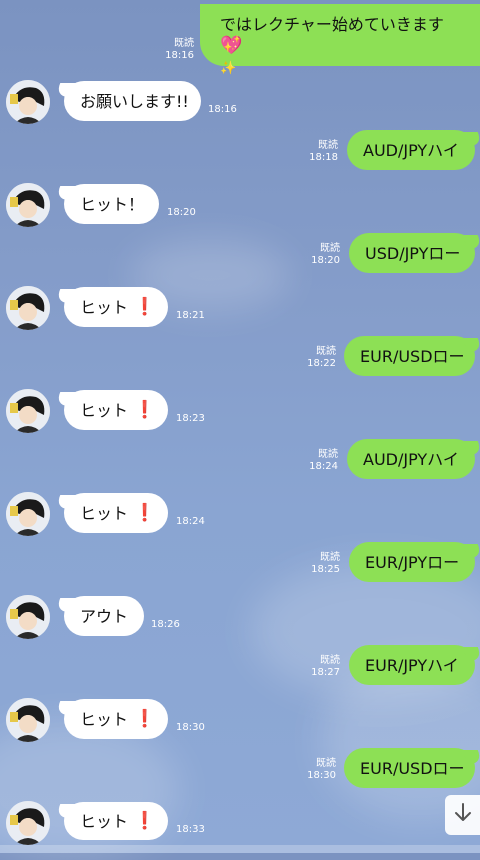 The height and width of the screenshot is (860, 480). I want to click on message-text: お願いします!!, so click(134, 101).